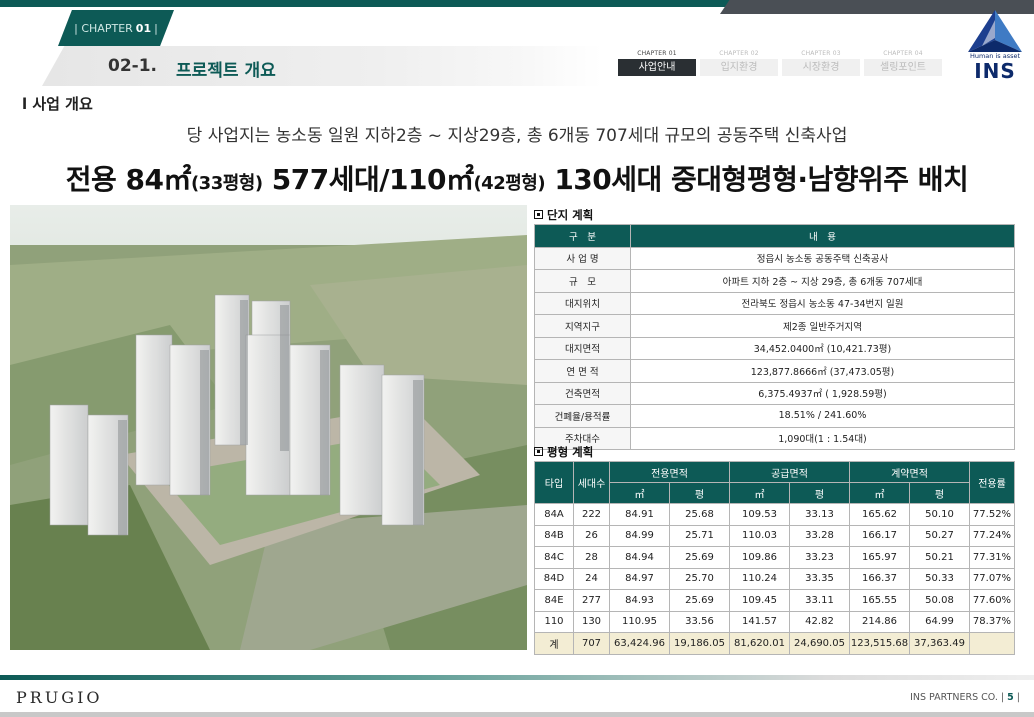 Image resolution: width=1034 pixels, height=717 pixels. What do you see at coordinates (879, 557) in the screenshot?
I see `cell: 165.97` at bounding box center [879, 557].